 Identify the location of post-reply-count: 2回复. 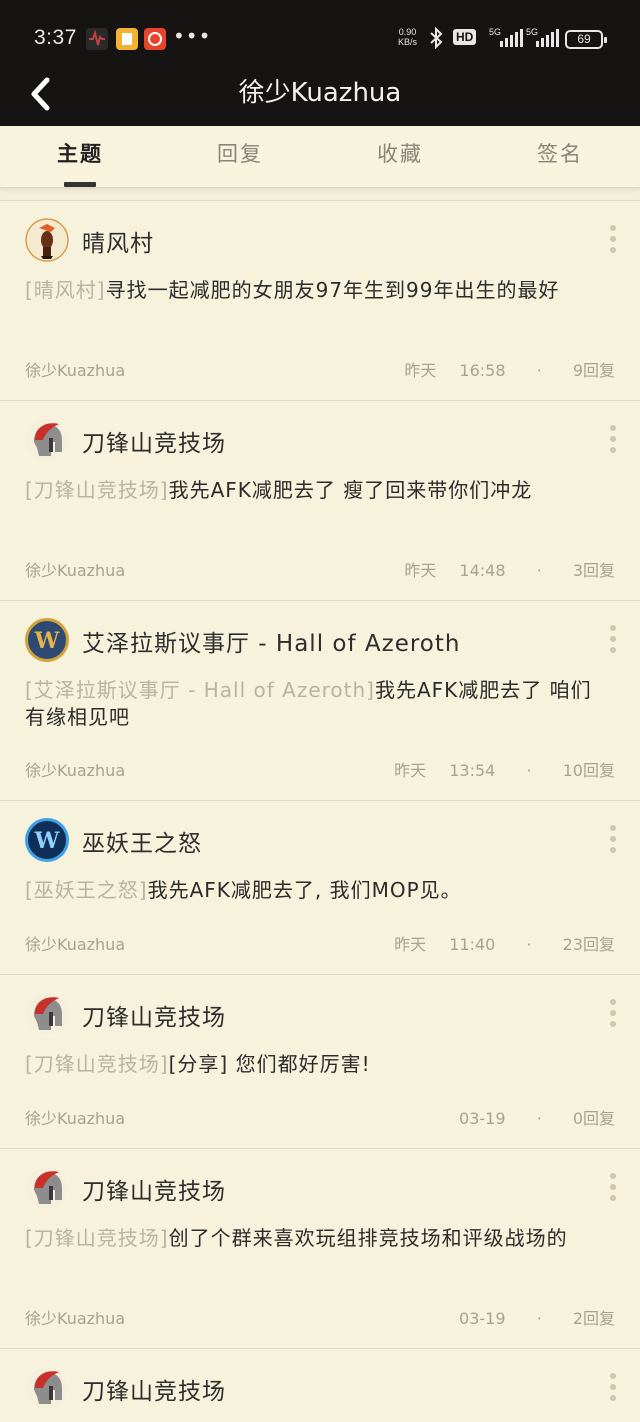
(593, 1318).